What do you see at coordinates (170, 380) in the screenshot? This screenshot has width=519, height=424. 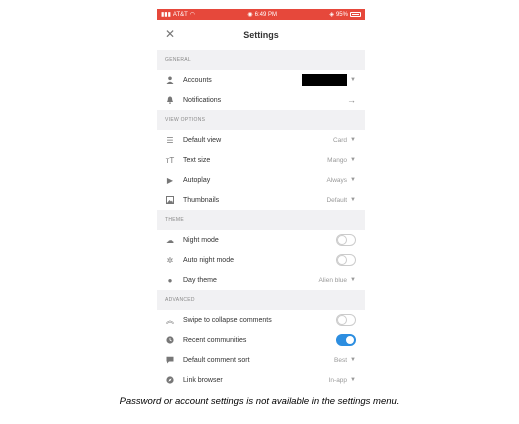 I see `compass-icon` at bounding box center [170, 380].